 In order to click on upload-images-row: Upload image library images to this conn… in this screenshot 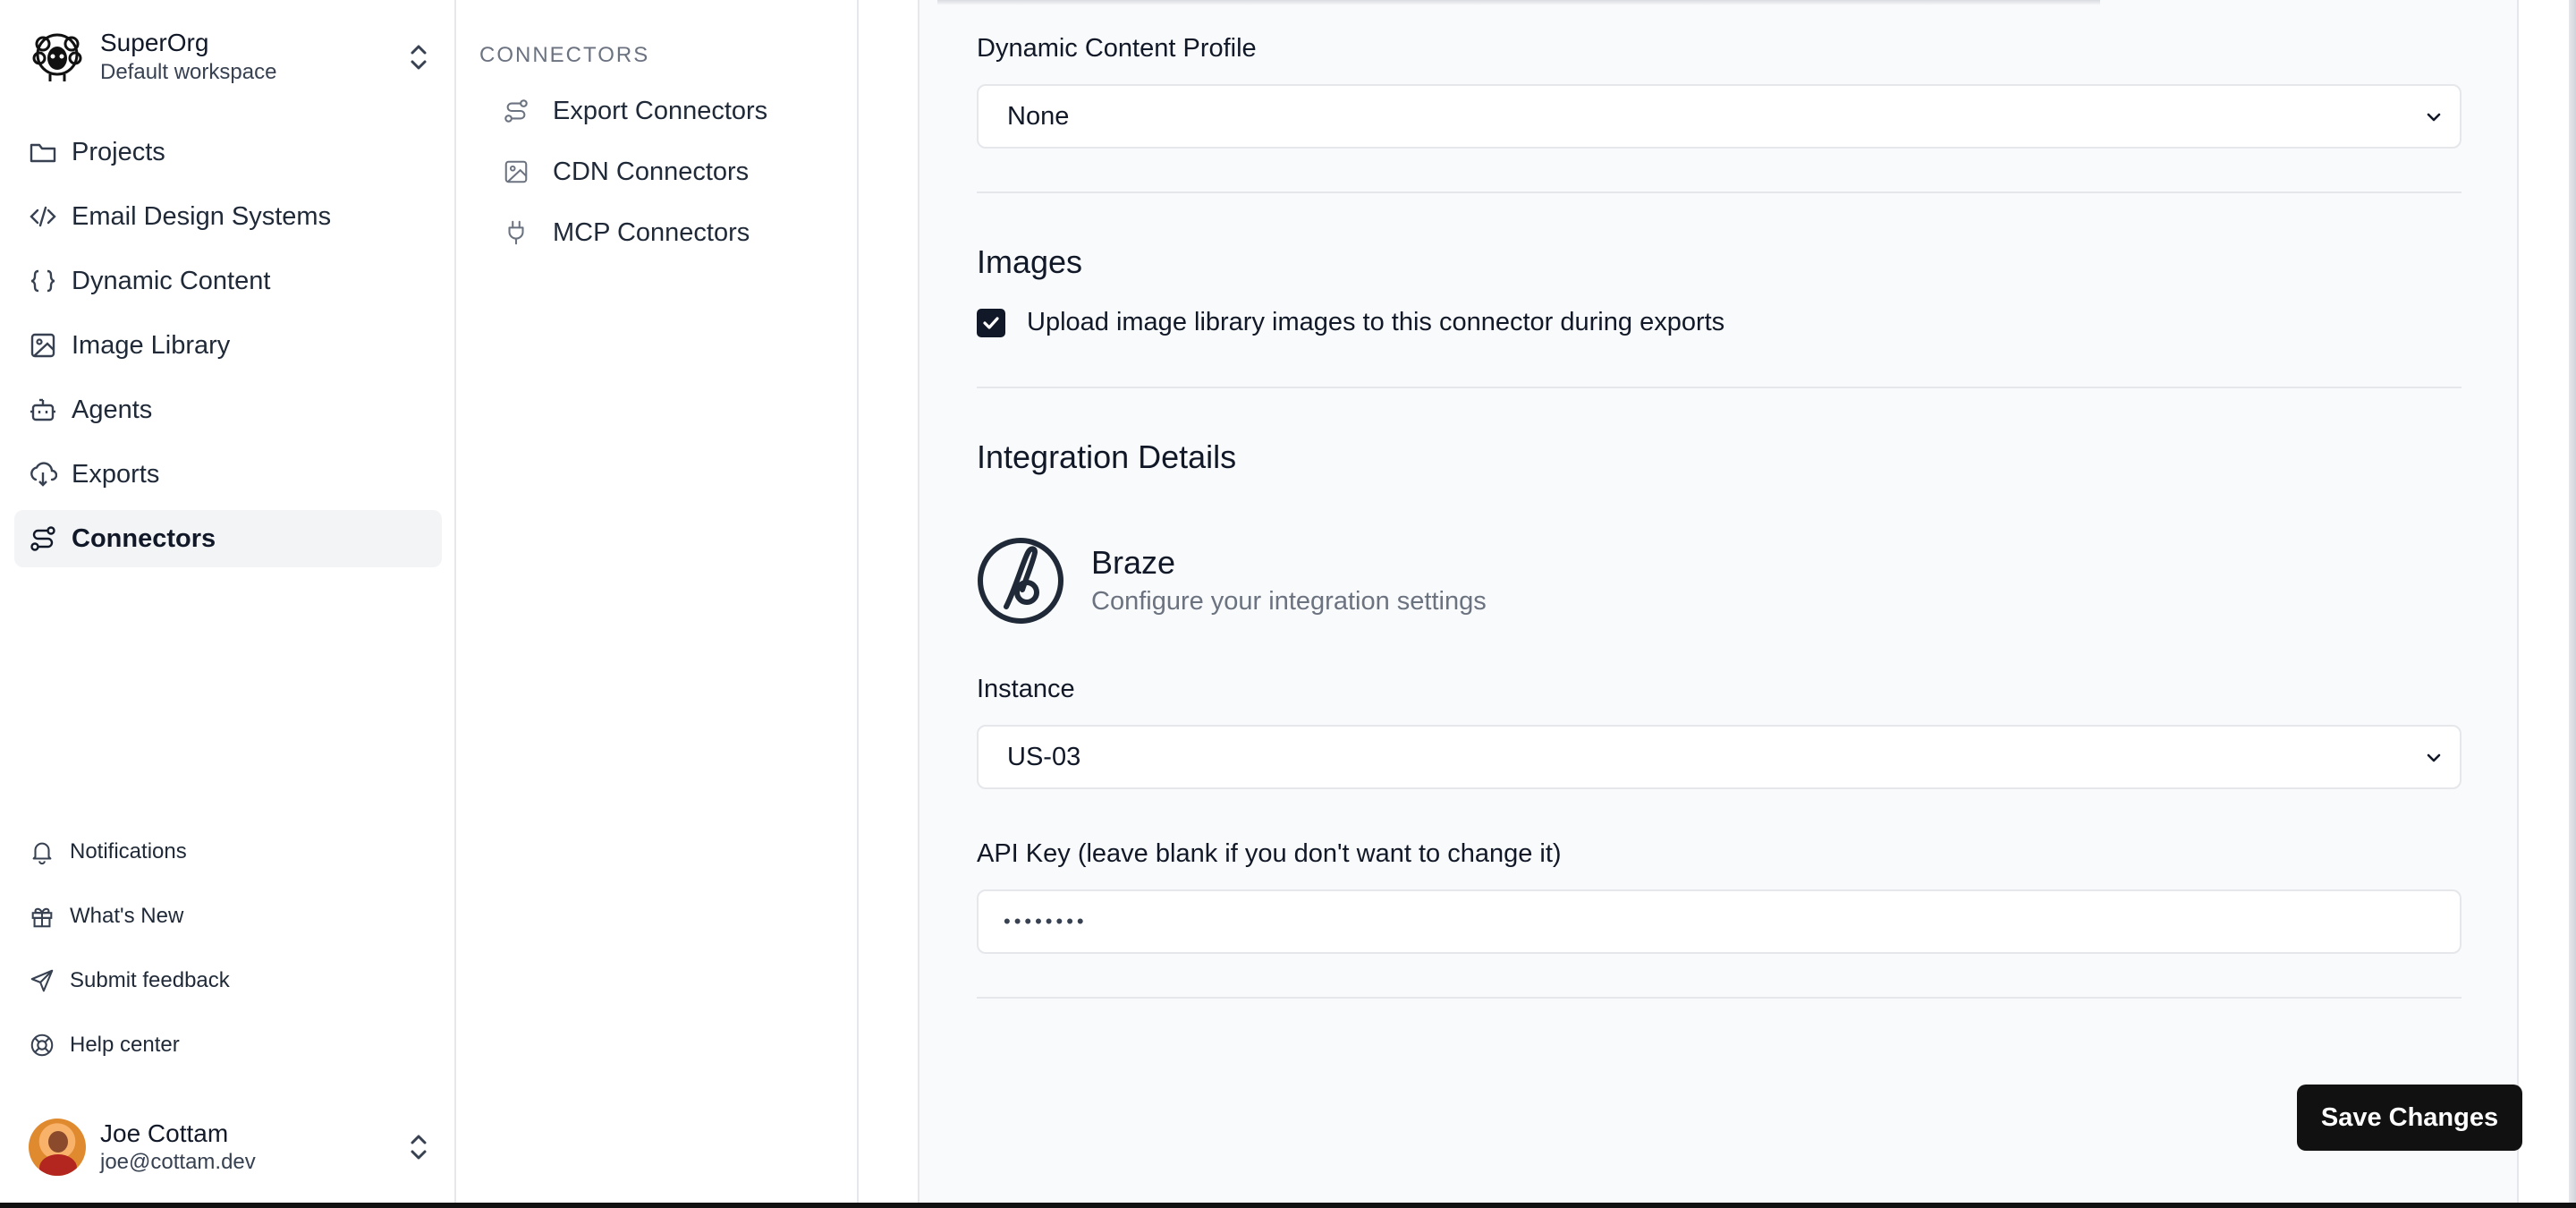, I will do `click(1350, 322)`.